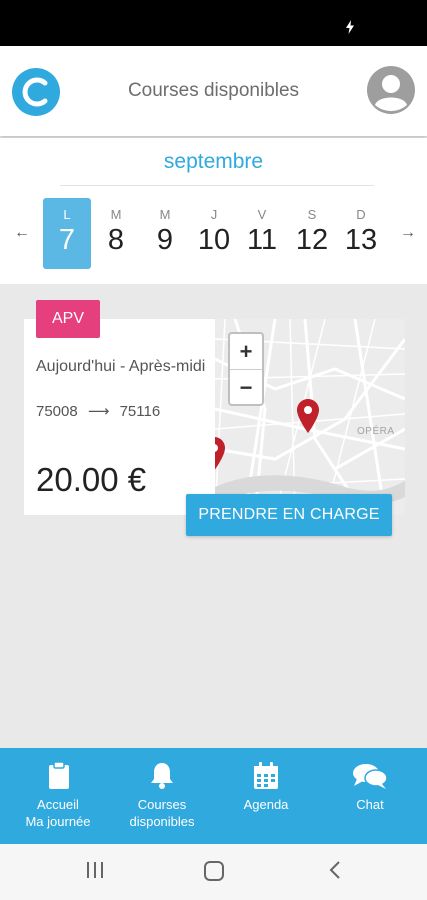 This screenshot has width=427, height=900. Describe the element at coordinates (350, 27) in the screenshot. I see `charging-icon` at that location.